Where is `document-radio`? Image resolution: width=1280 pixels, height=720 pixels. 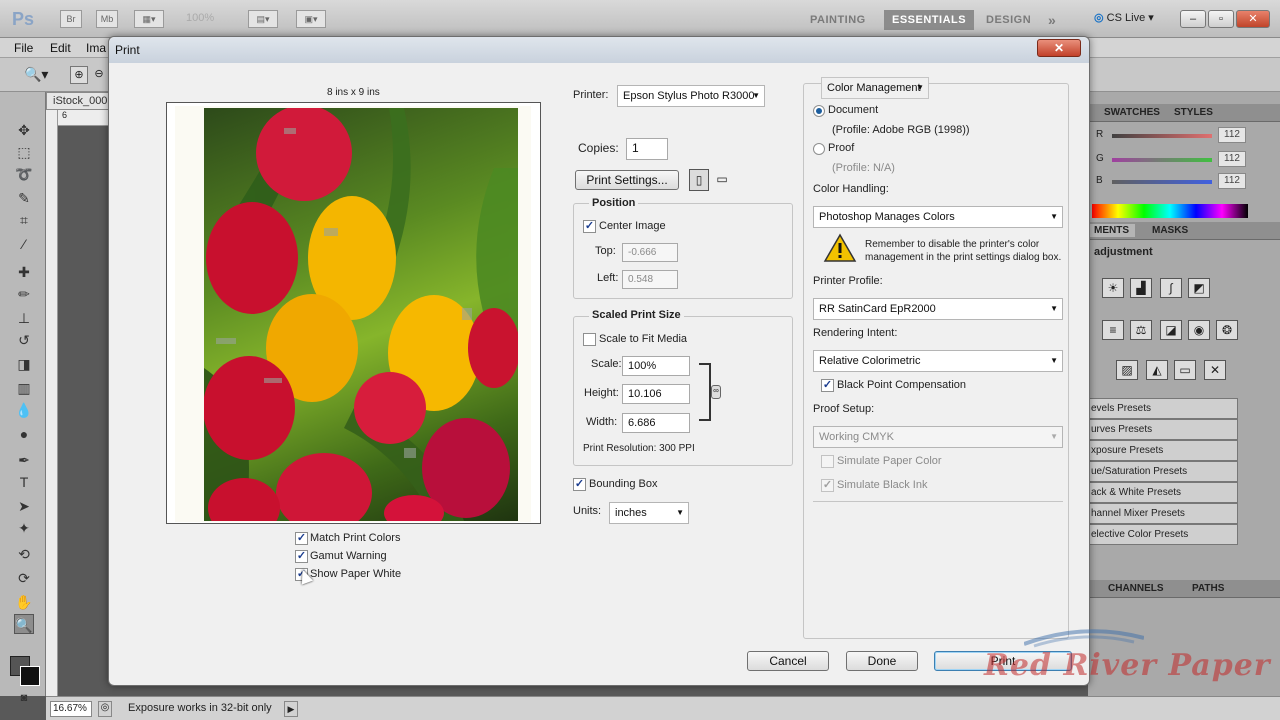 document-radio is located at coordinates (819, 111).